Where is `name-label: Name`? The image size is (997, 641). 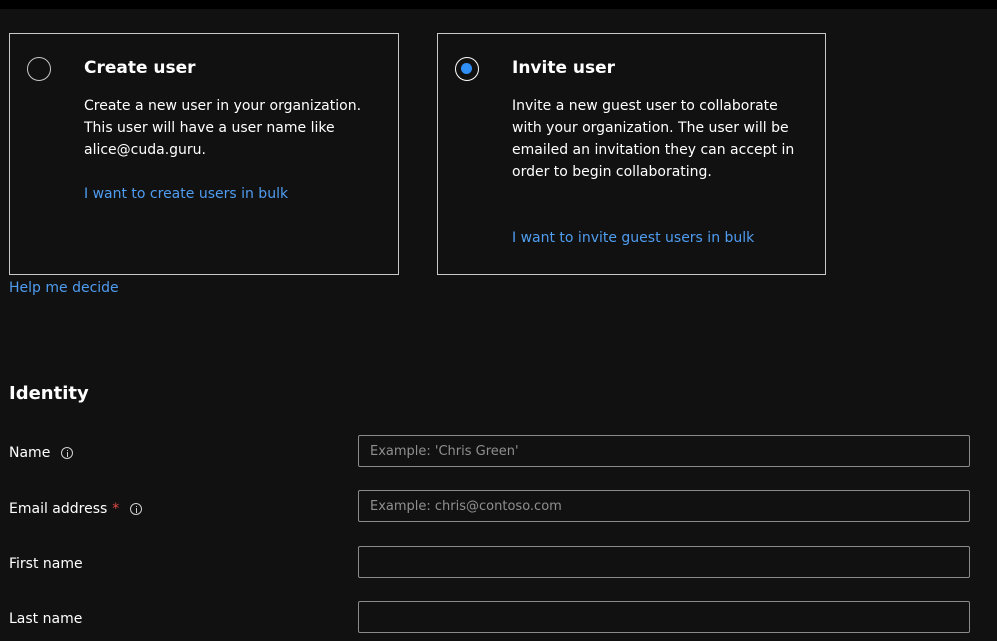
name-label: Name is located at coordinates (30, 453).